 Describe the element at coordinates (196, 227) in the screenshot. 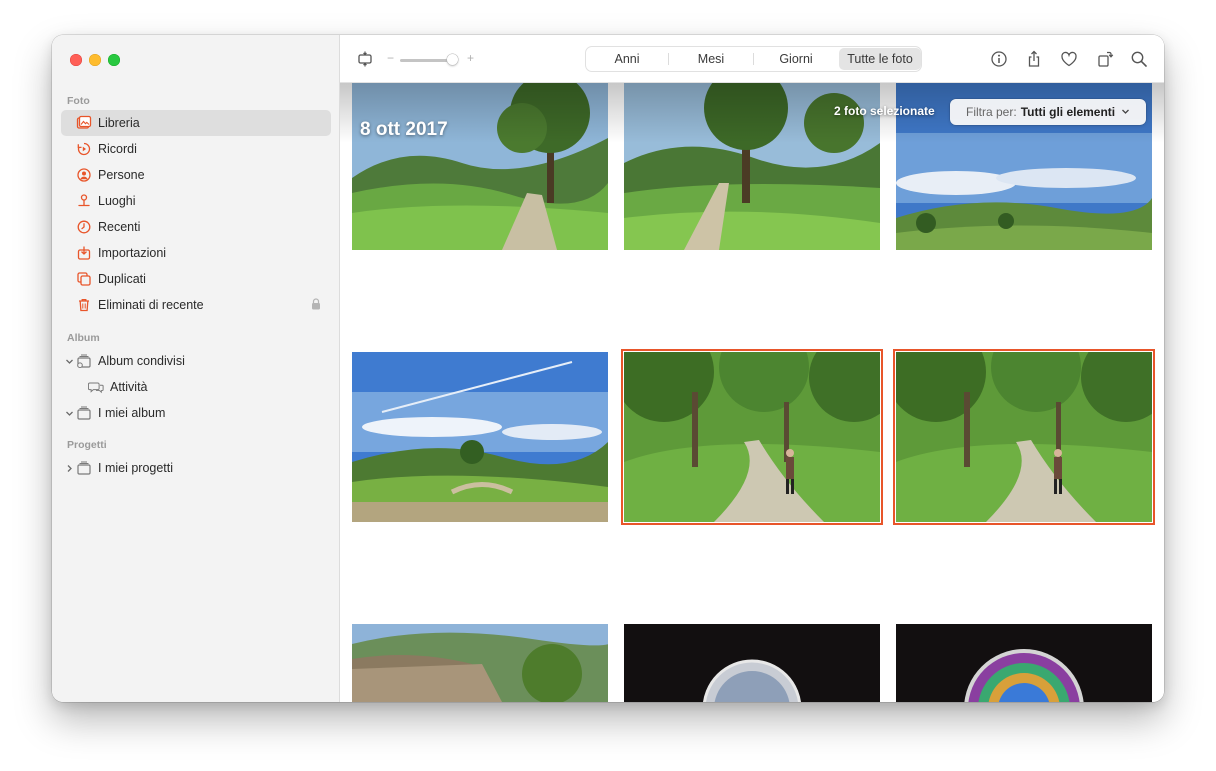

I see `sidebar-item-recenti: Recenti` at that location.